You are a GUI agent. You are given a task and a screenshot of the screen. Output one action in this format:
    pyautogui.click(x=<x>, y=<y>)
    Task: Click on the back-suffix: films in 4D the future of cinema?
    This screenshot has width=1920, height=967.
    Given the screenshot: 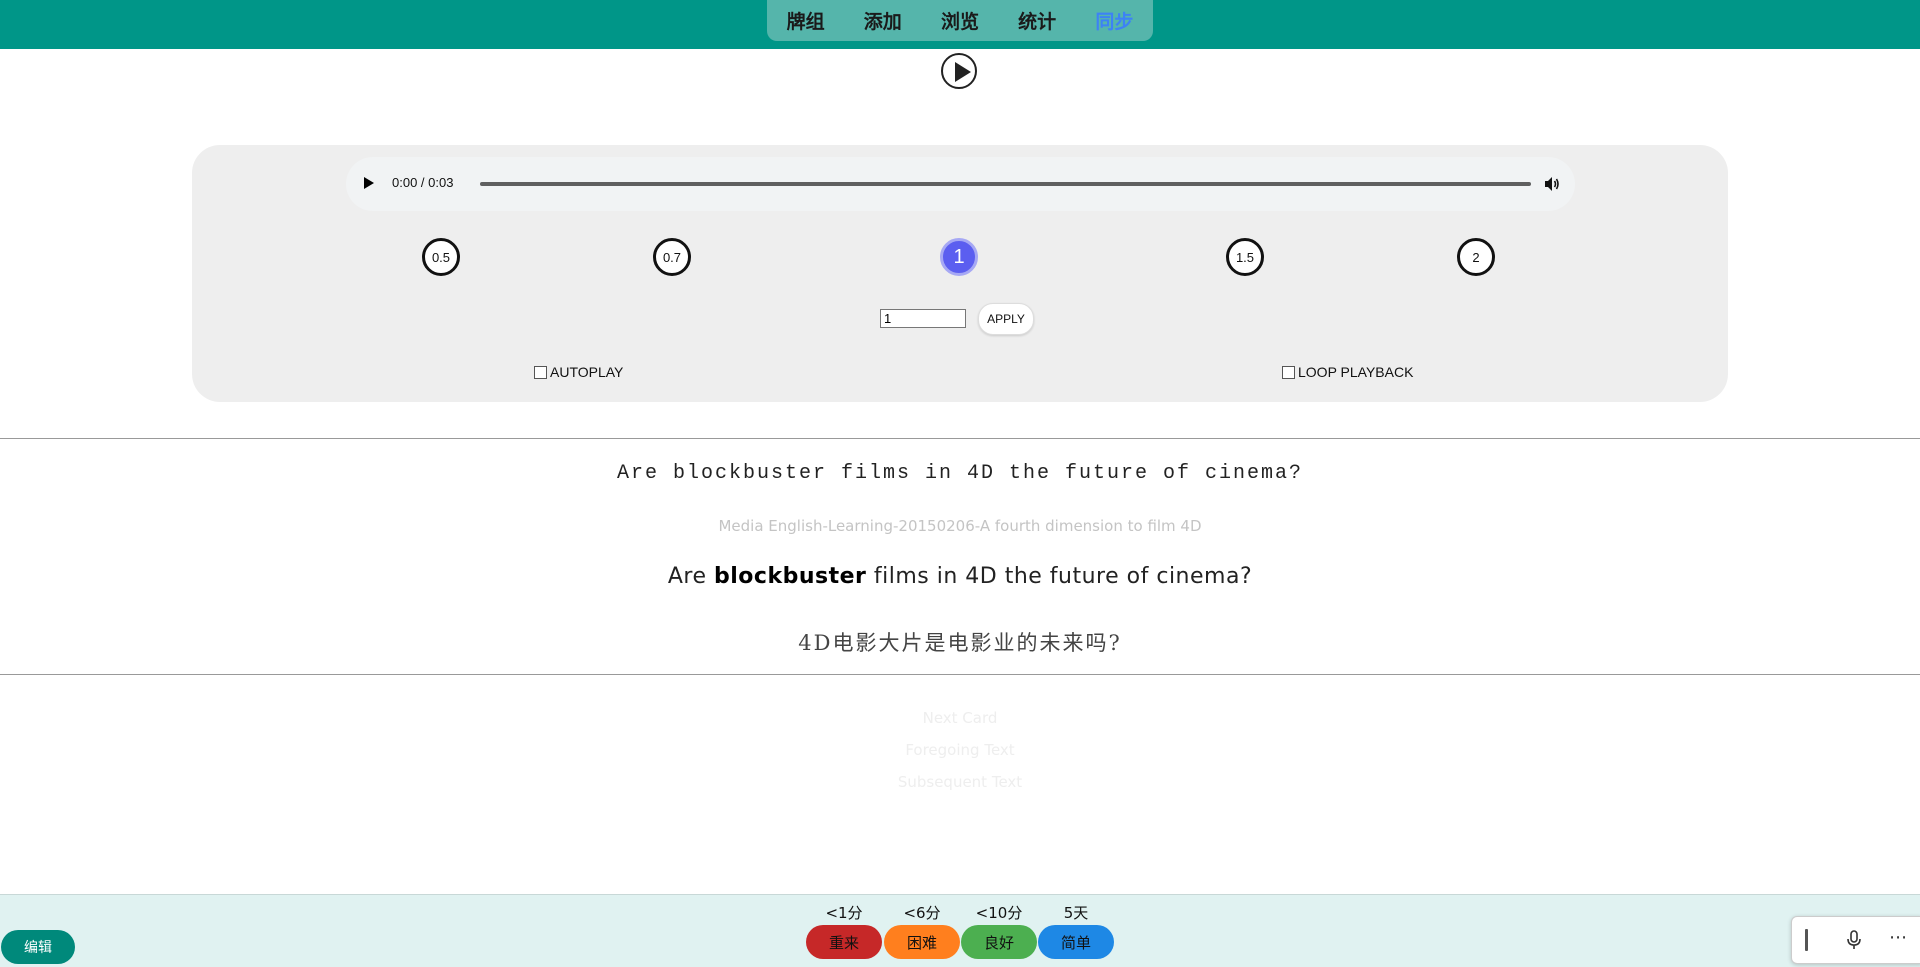 What is the action you would take?
    pyautogui.click(x=1059, y=576)
    